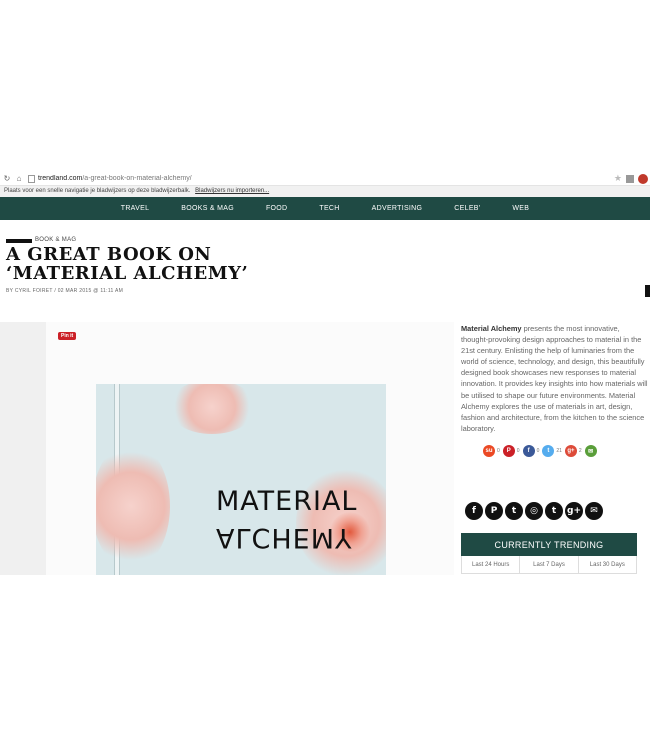 The width and height of the screenshot is (650, 750). I want to click on article-category: BOOK & MAG, so click(55, 240).